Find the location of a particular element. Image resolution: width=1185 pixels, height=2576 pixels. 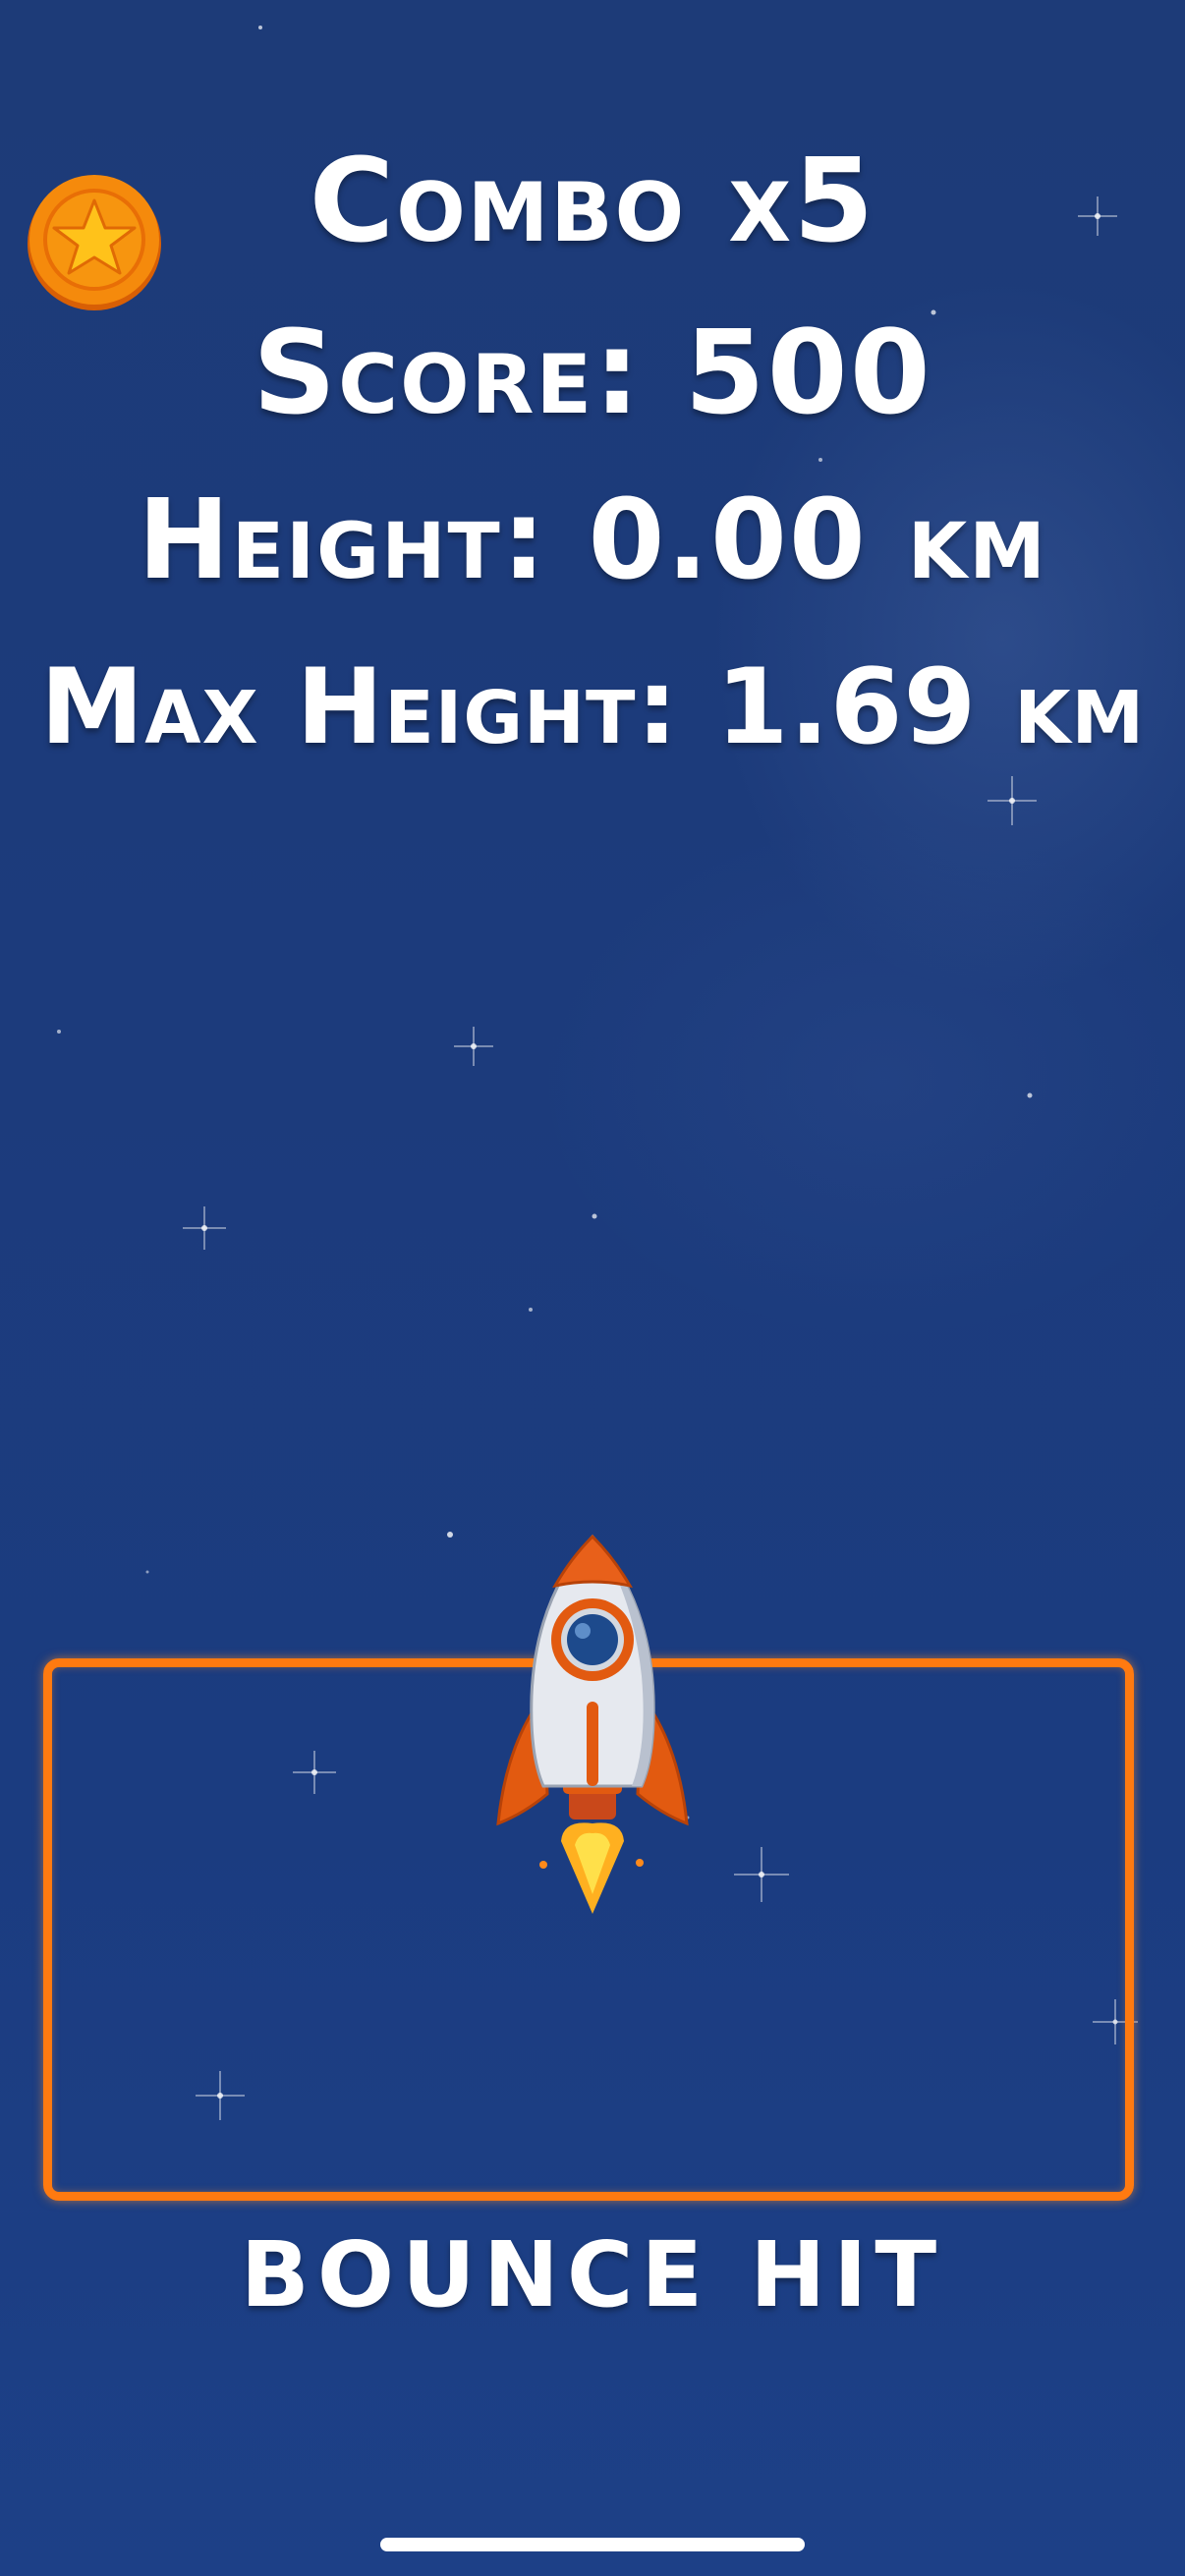

combo-counter: Combo x5 is located at coordinates (592, 200).